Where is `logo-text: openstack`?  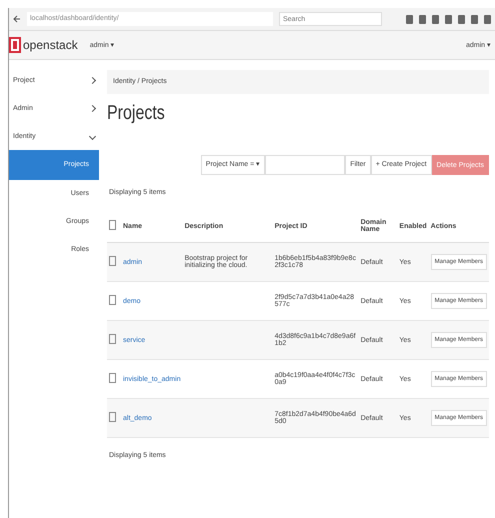 logo-text: openstack is located at coordinates (50, 45).